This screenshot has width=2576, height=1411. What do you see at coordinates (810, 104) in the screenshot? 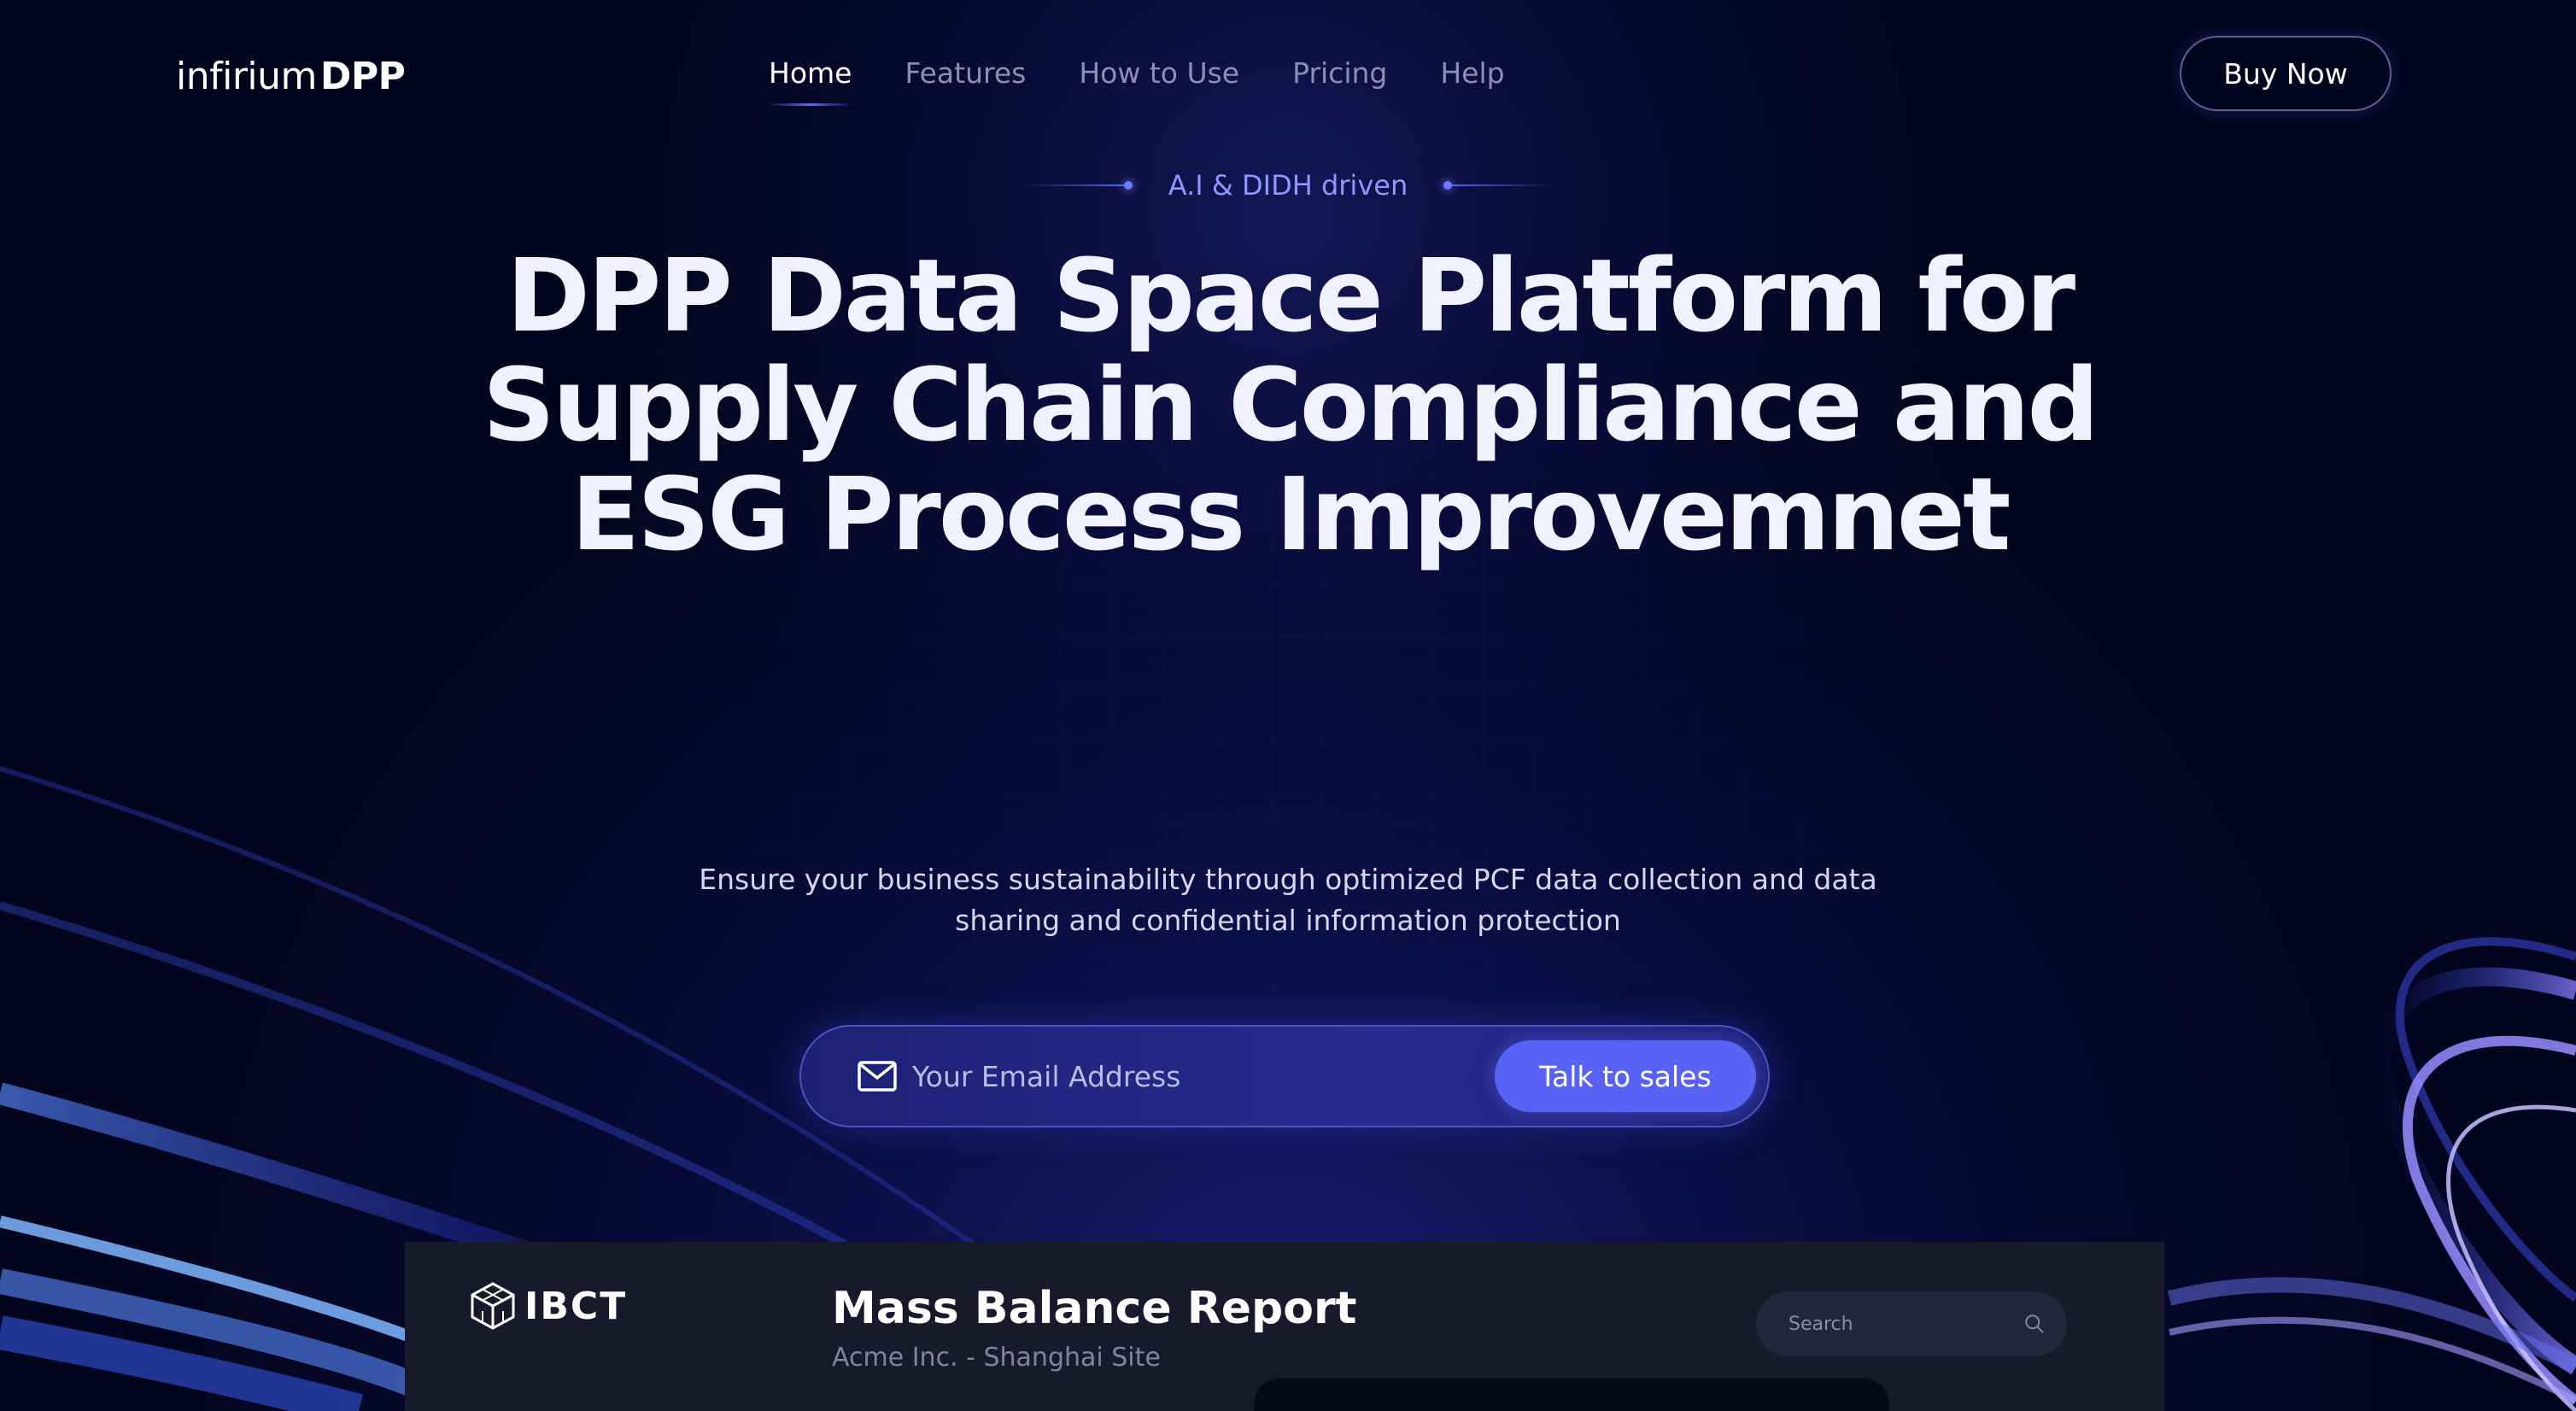
I see `active-nav-indicator` at bounding box center [810, 104].